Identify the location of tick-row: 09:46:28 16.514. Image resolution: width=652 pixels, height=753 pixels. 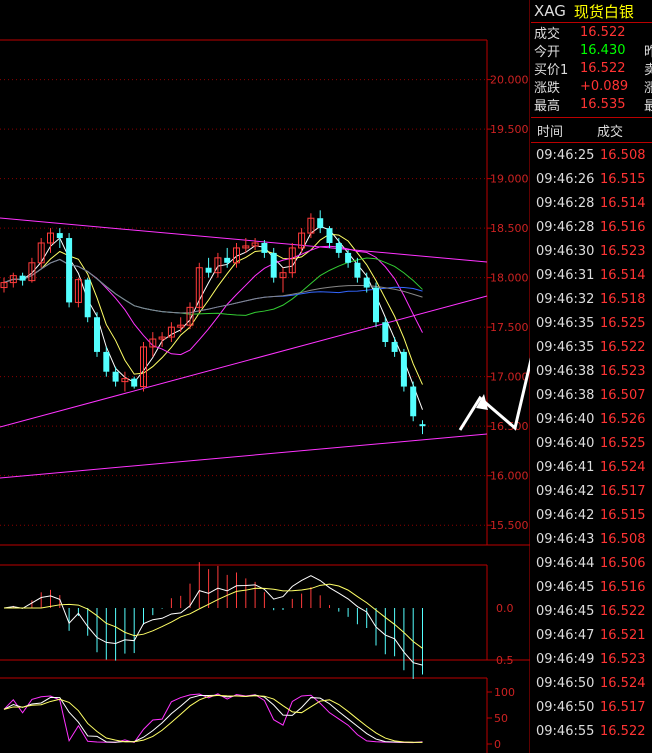
(591, 203).